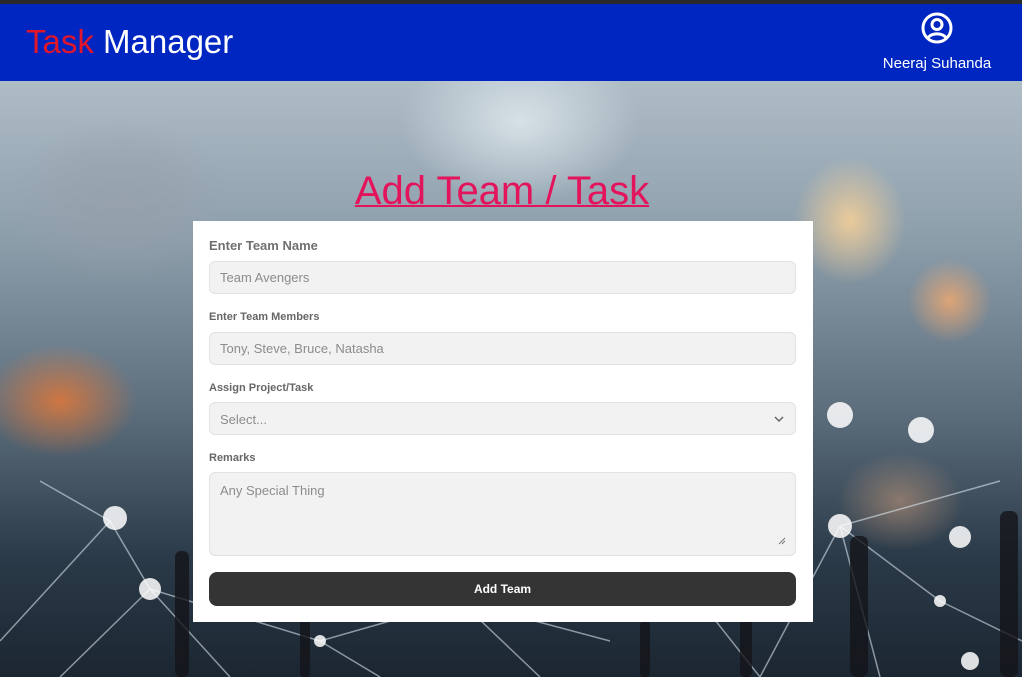 This screenshot has height=677, width=1022. Describe the element at coordinates (502, 277) in the screenshot. I see `team-name-input` at that location.